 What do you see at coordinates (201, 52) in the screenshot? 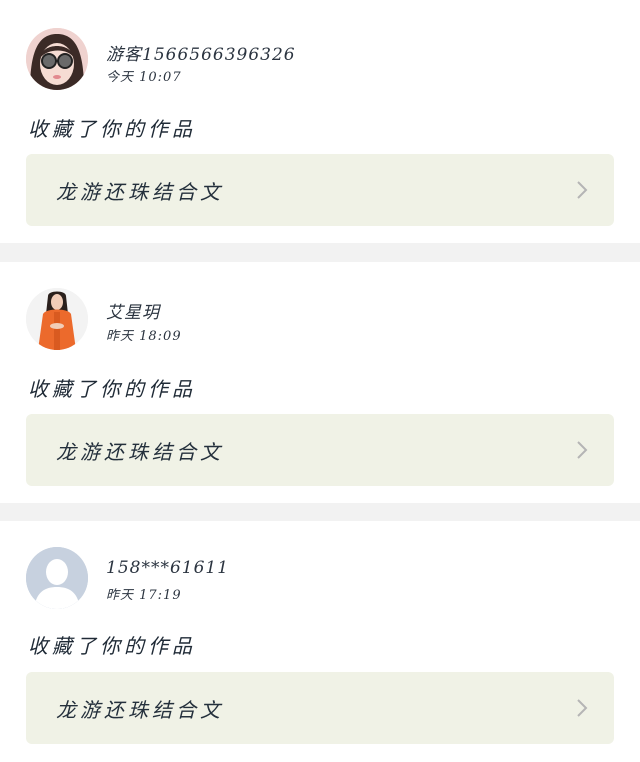
I see `user-name: 游客1566566396326` at bounding box center [201, 52].